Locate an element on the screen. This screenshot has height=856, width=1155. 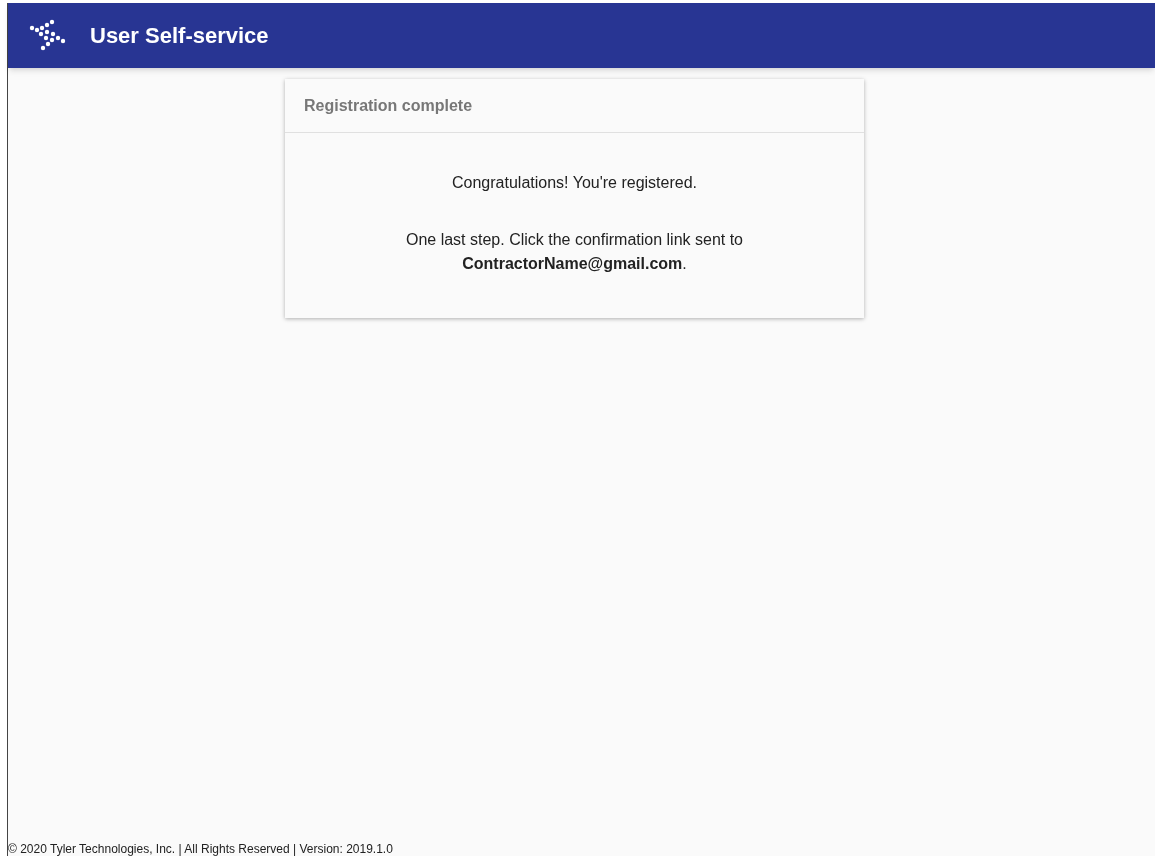
message-text: Congratulations! You're registered. is located at coordinates (574, 183).